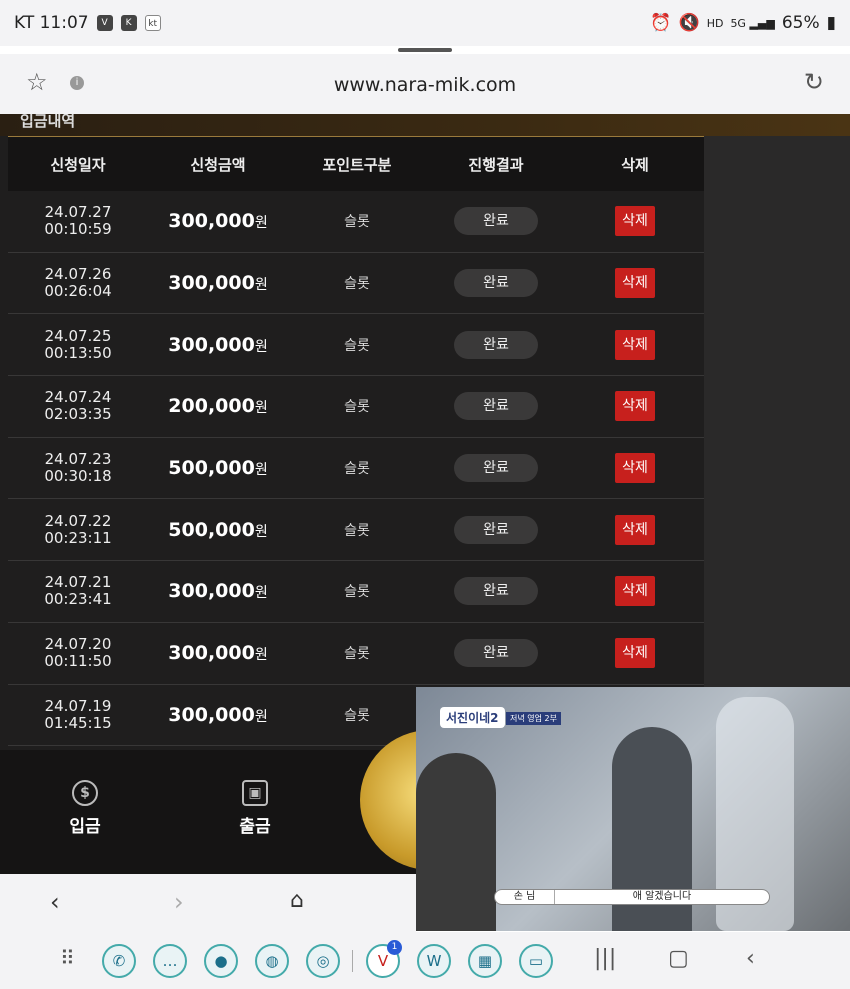 This screenshot has width=850, height=989. What do you see at coordinates (48, 122) in the screenshot?
I see `section-title: 입금내역` at bounding box center [48, 122].